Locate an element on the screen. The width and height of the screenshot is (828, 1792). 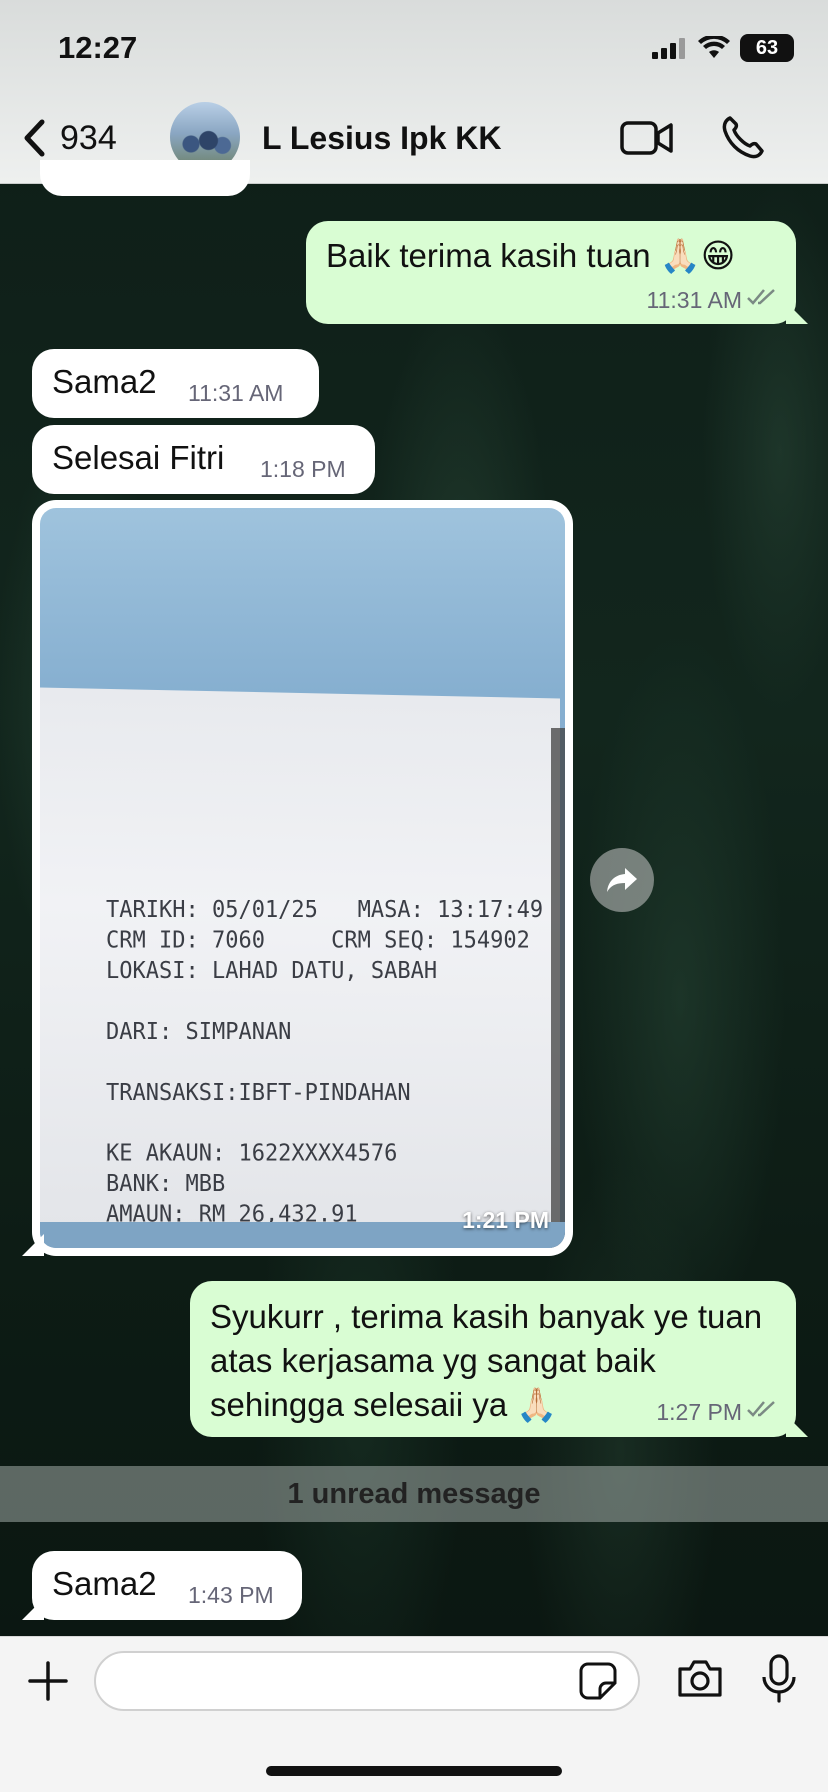
video-call-button is located at coordinates (647, 140).